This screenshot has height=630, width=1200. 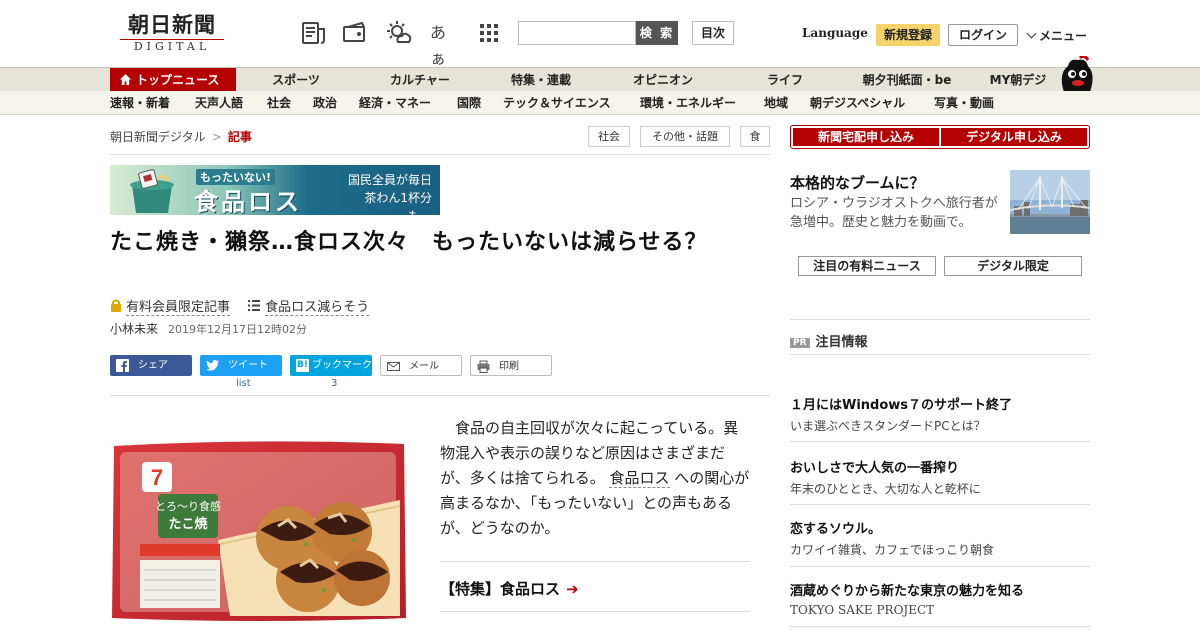 I want to click on pr-item-description: TOKYO SAKE PROJECT, so click(x=862, y=610).